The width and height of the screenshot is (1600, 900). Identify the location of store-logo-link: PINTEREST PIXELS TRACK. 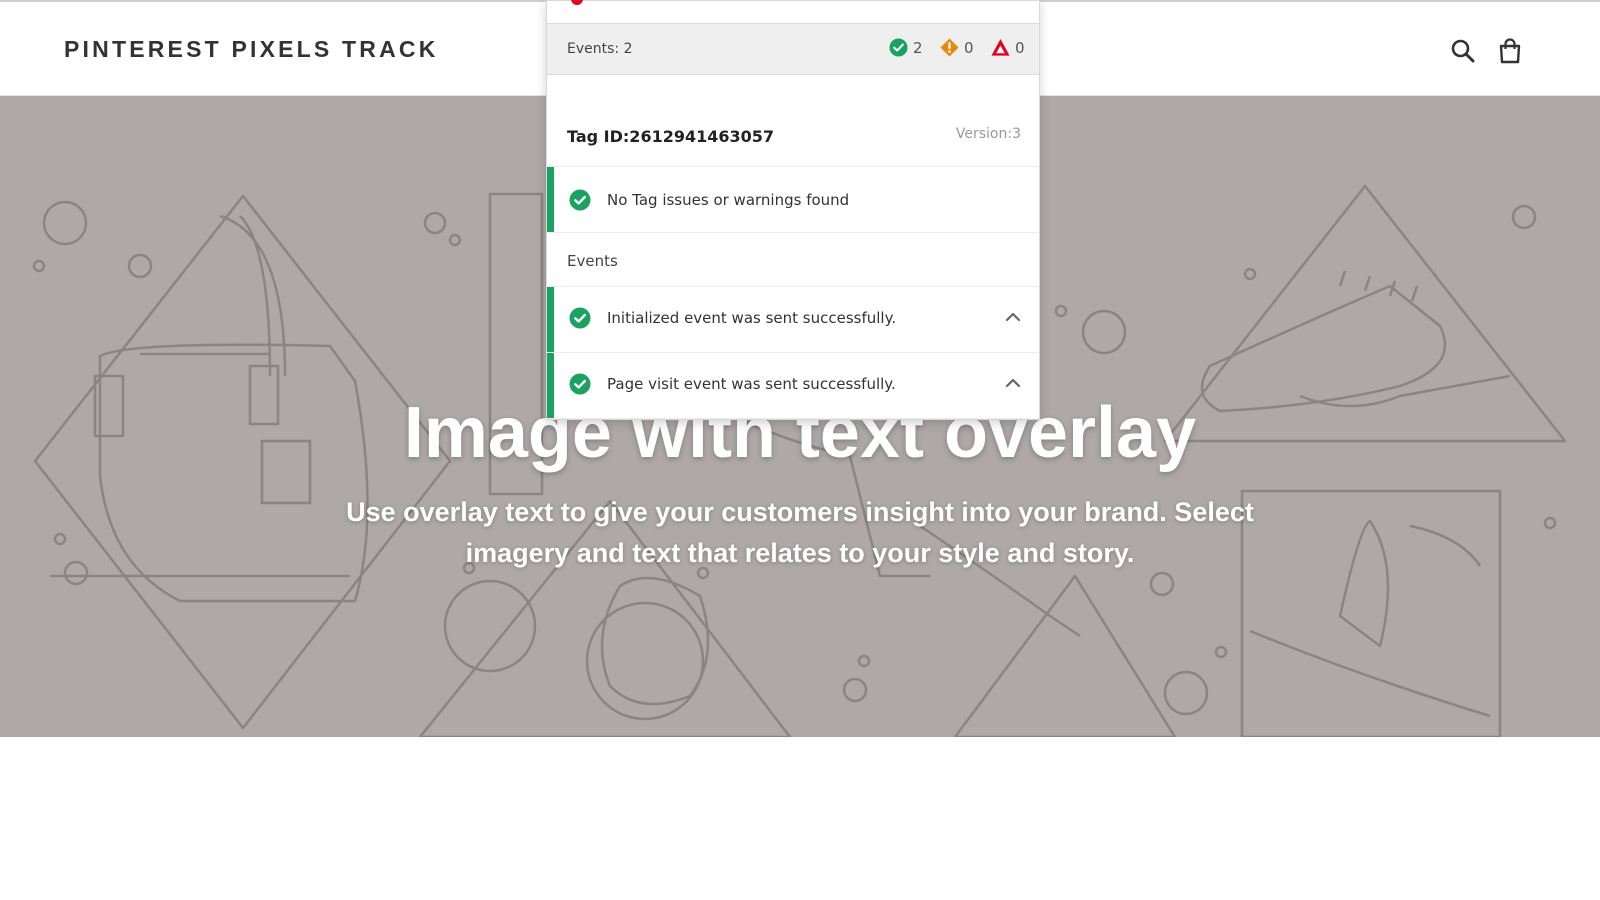
(251, 49).